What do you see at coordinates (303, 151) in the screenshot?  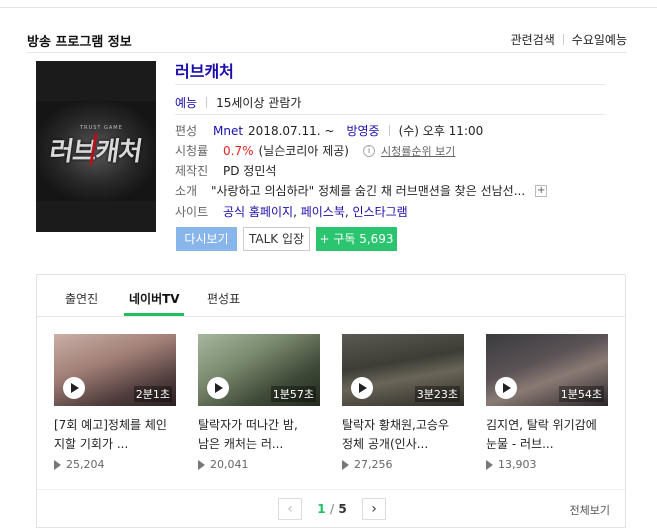 I see `viewership-source: (닐슨코리아 제공)` at bounding box center [303, 151].